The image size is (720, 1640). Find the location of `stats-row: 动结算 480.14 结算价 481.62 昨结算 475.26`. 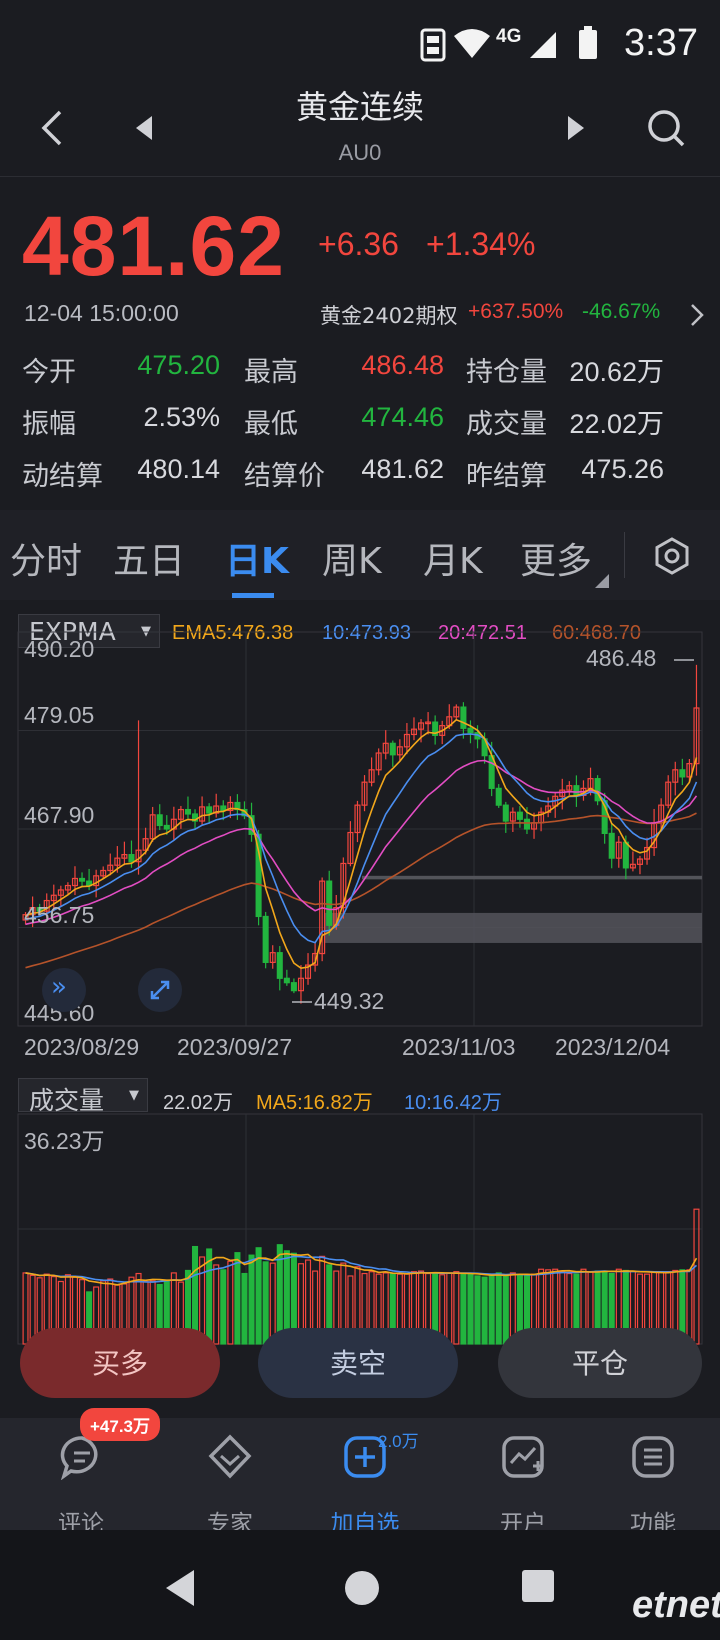

stats-row: 动结算 480.14 结算价 481.62 昨结算 475.26 is located at coordinates (362, 474).